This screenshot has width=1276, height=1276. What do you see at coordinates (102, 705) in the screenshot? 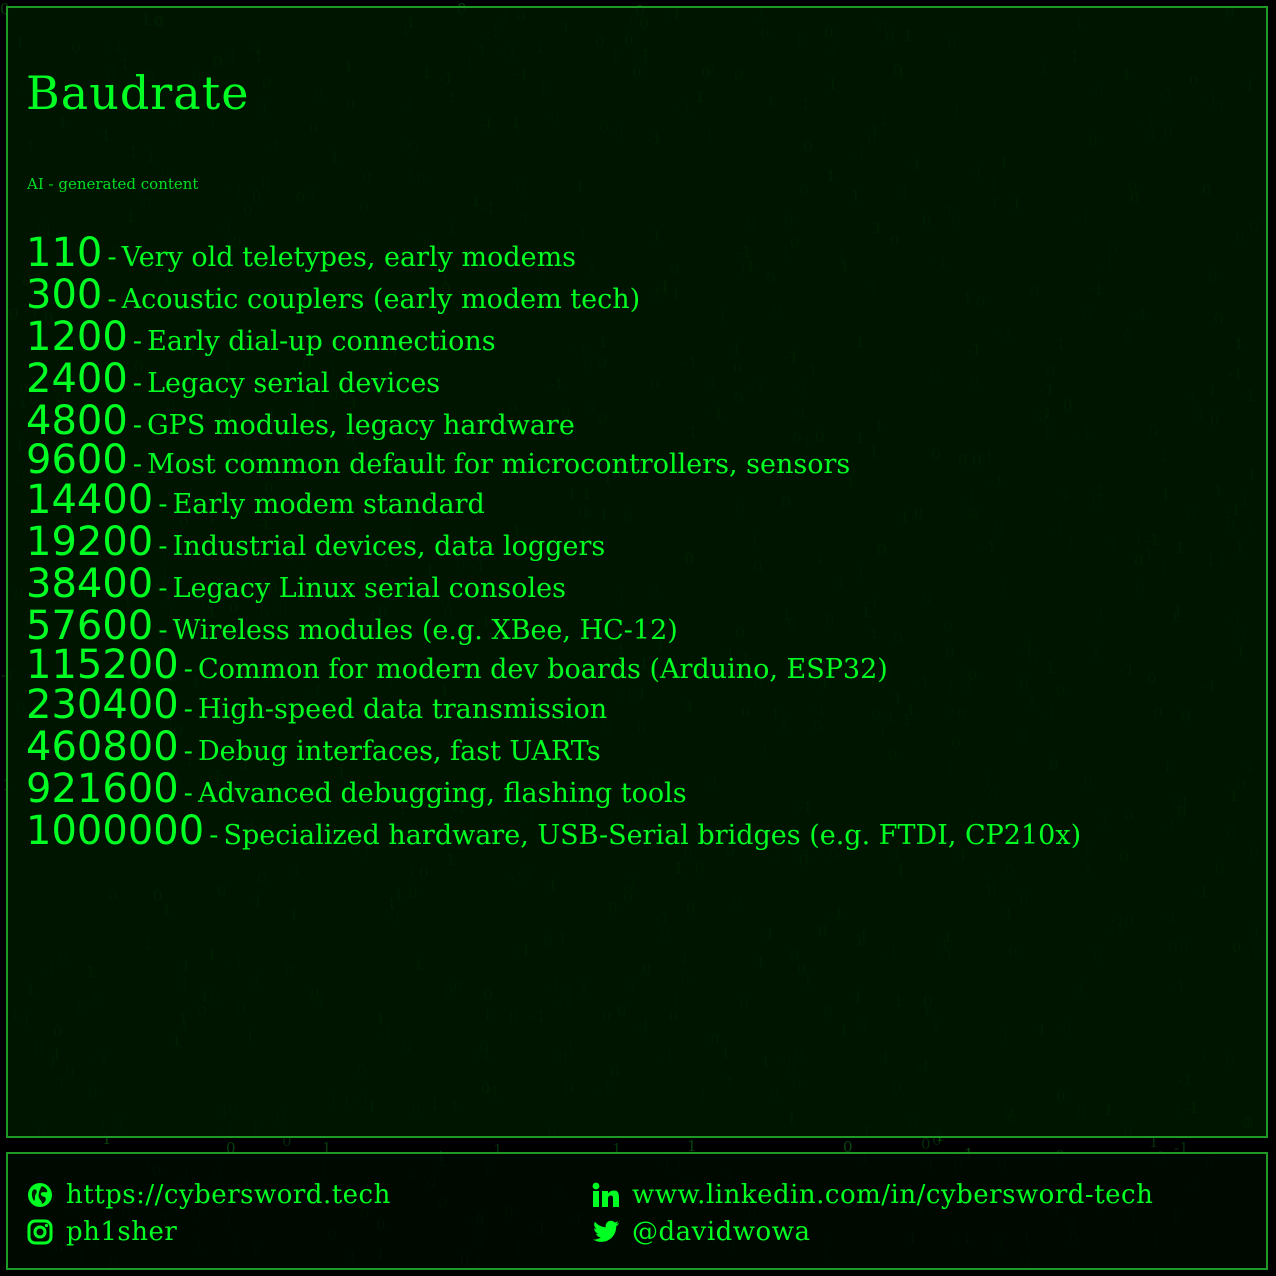
I see `baudrate-value: 230400` at bounding box center [102, 705].